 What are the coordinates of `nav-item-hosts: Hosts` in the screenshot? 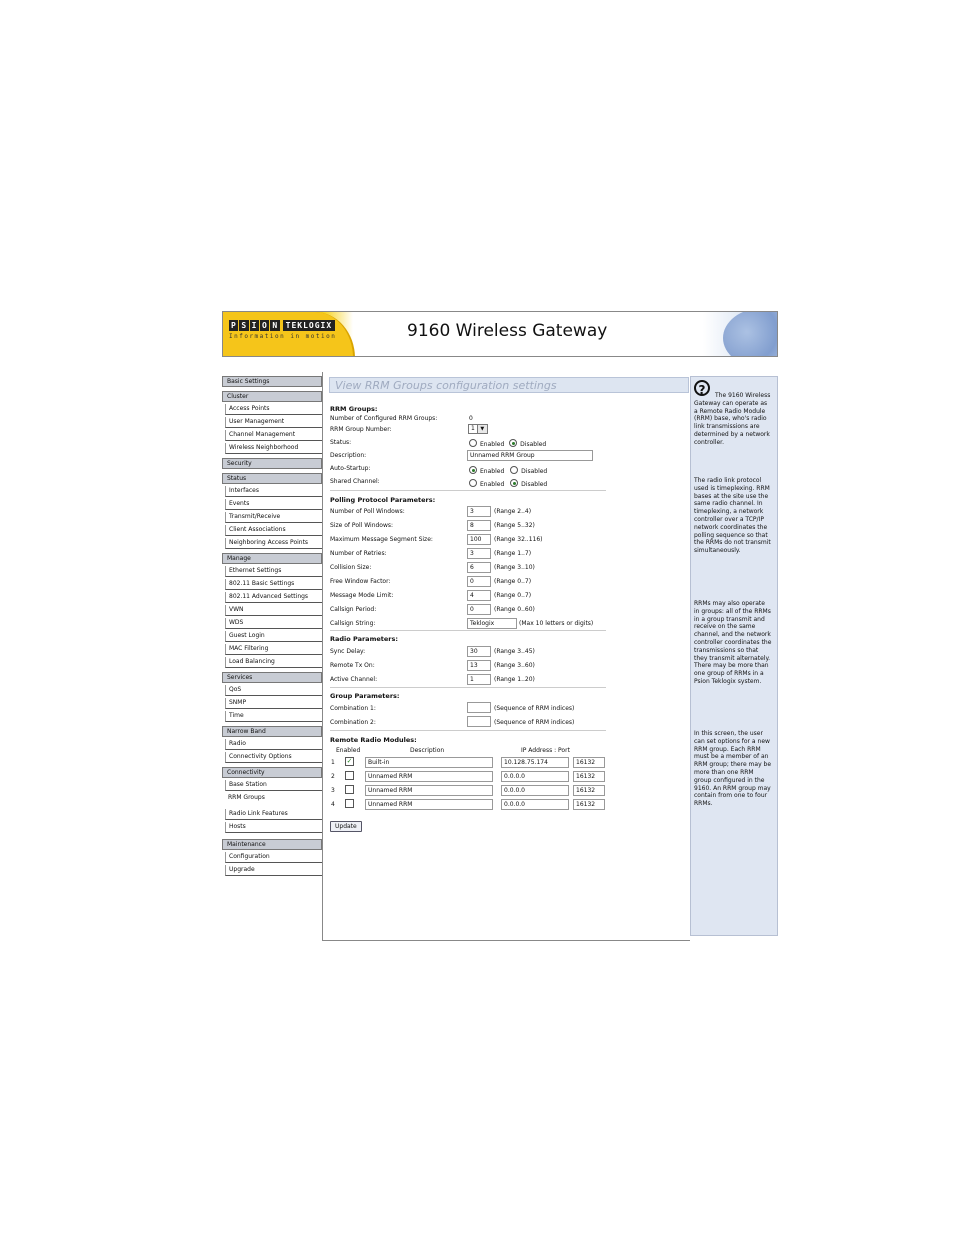 It's located at (273, 827).